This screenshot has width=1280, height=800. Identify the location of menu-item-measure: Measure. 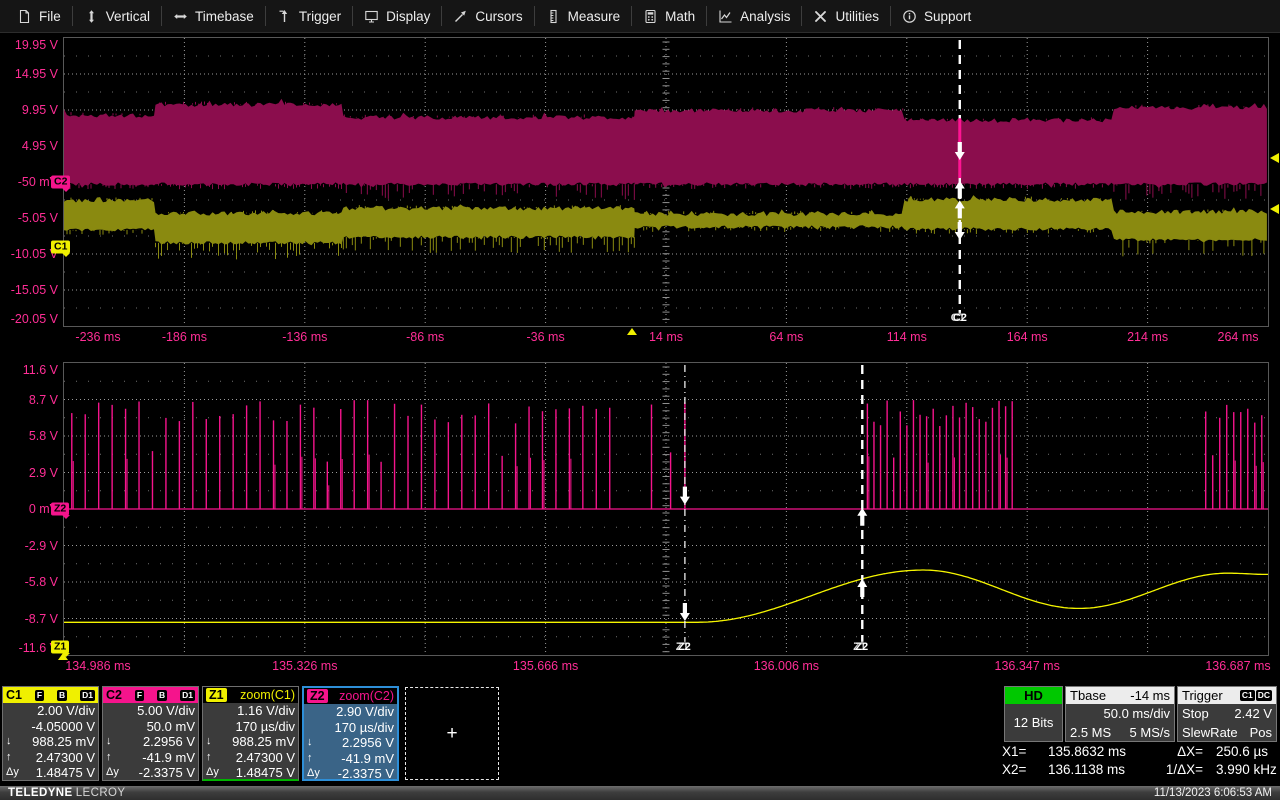
(583, 16).